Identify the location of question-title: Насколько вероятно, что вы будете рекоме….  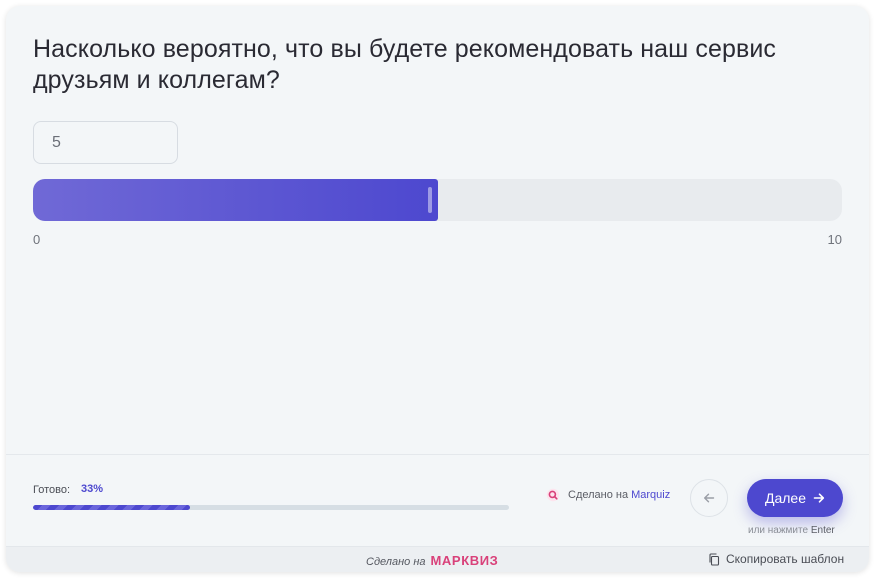
(405, 64).